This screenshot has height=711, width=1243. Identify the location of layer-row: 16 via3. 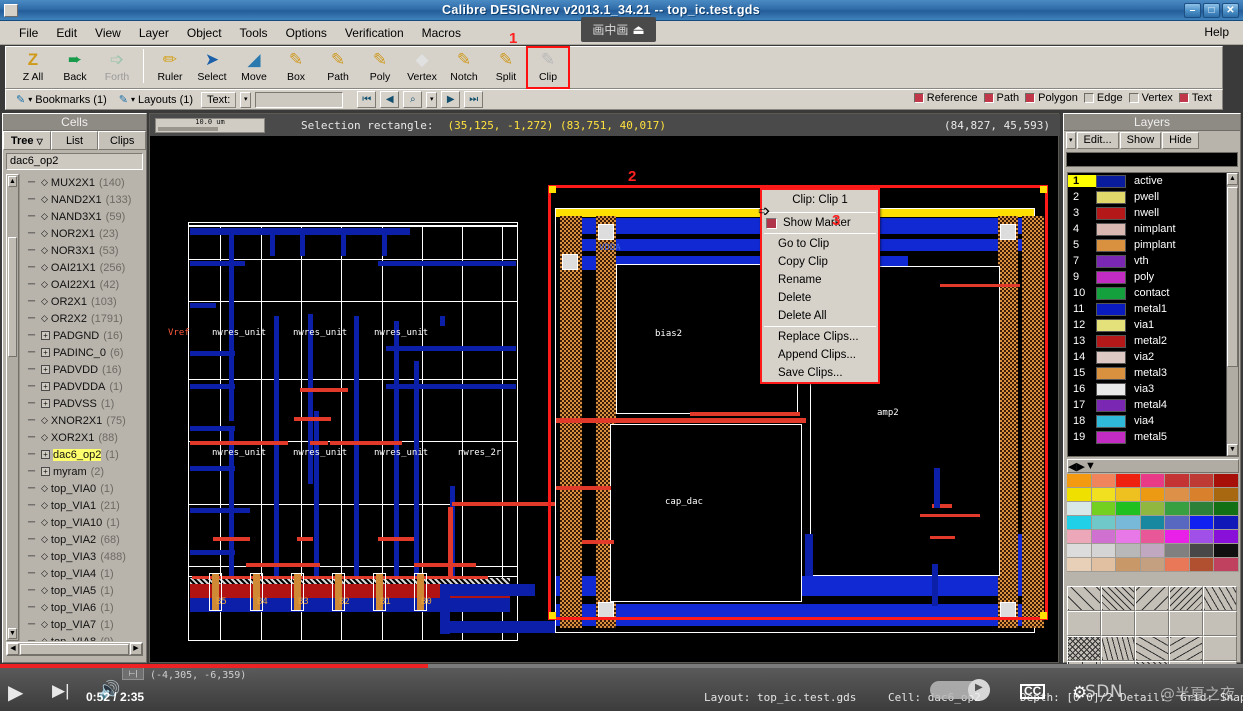
(1147, 389).